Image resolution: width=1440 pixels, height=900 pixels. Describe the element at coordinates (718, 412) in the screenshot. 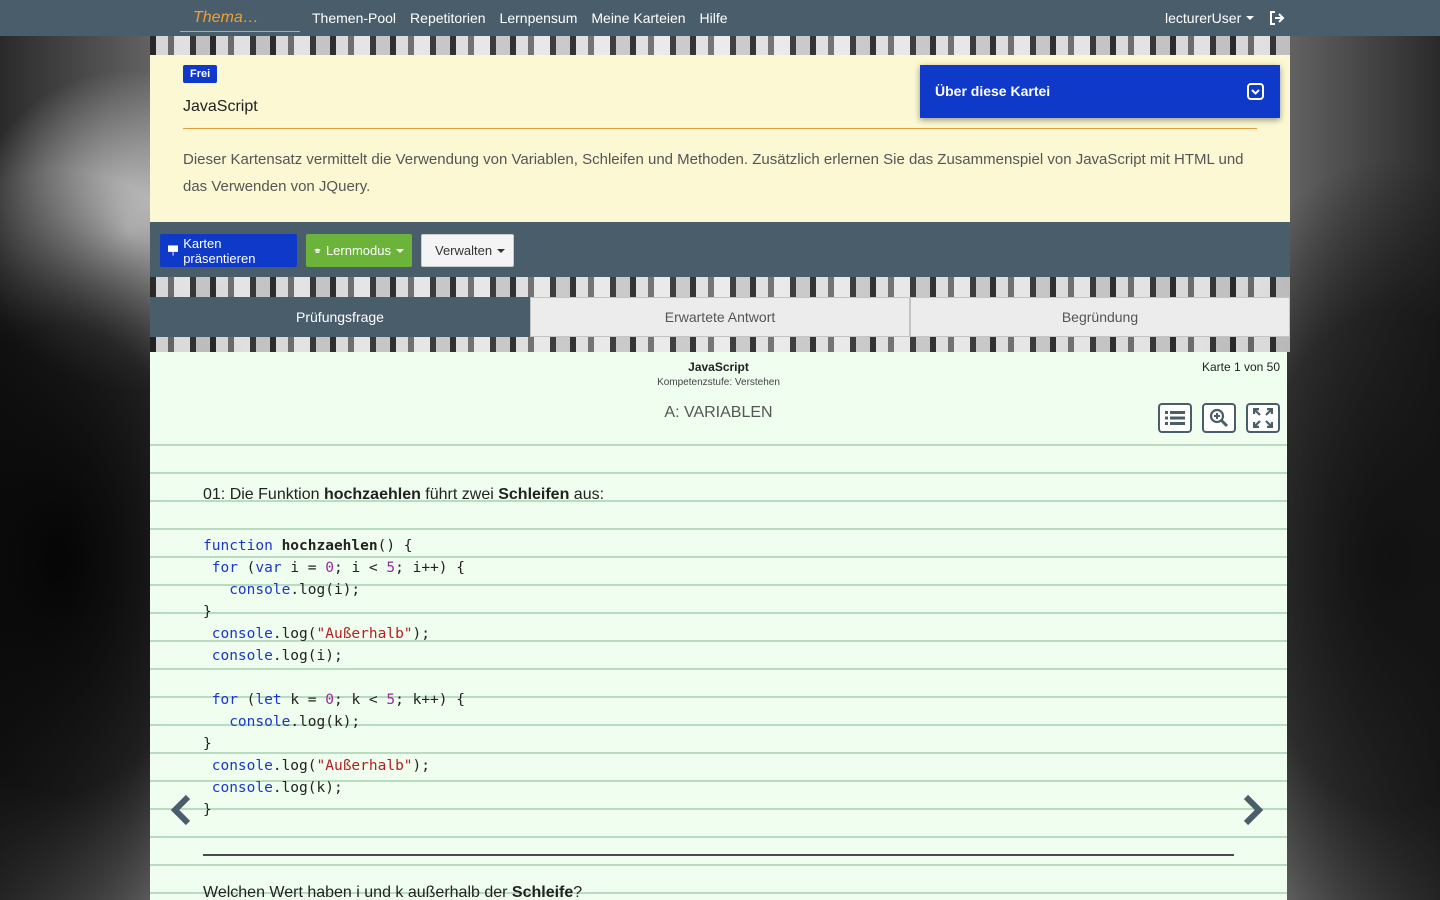

I see `card-topic: A: VARIABLEN` at that location.